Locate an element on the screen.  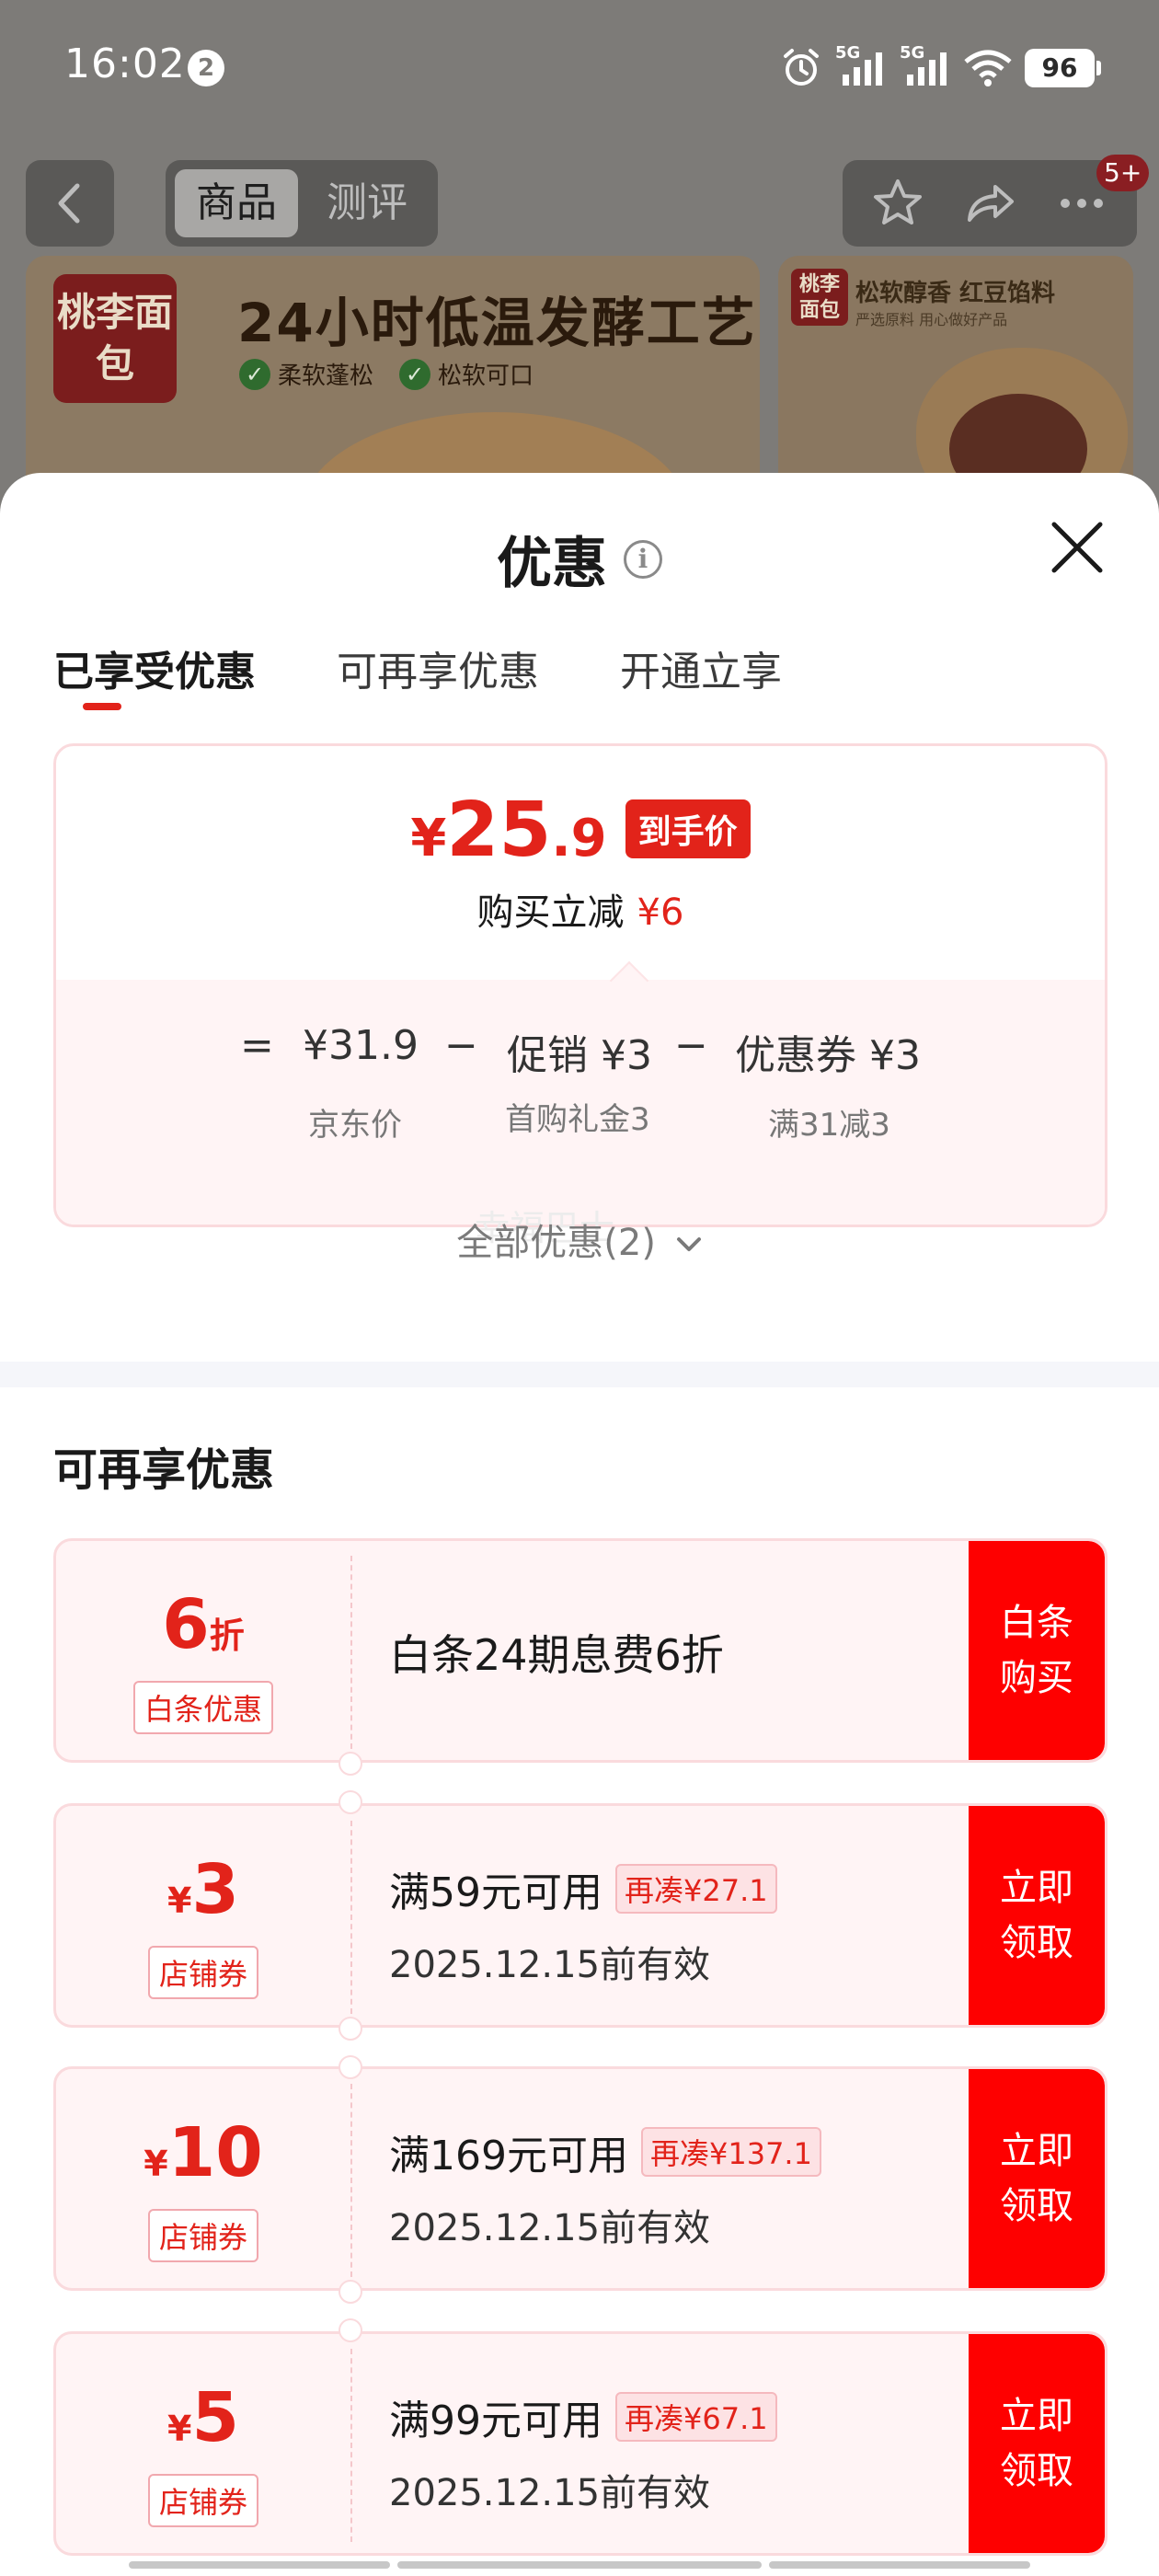
baitiao-buy-button: 白条 购买 is located at coordinates (1037, 1650).